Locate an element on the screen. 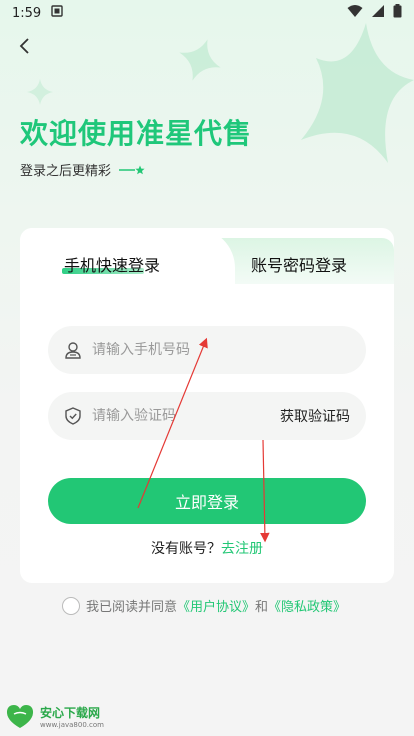  code-field: 获取验证码 is located at coordinates (207, 416).